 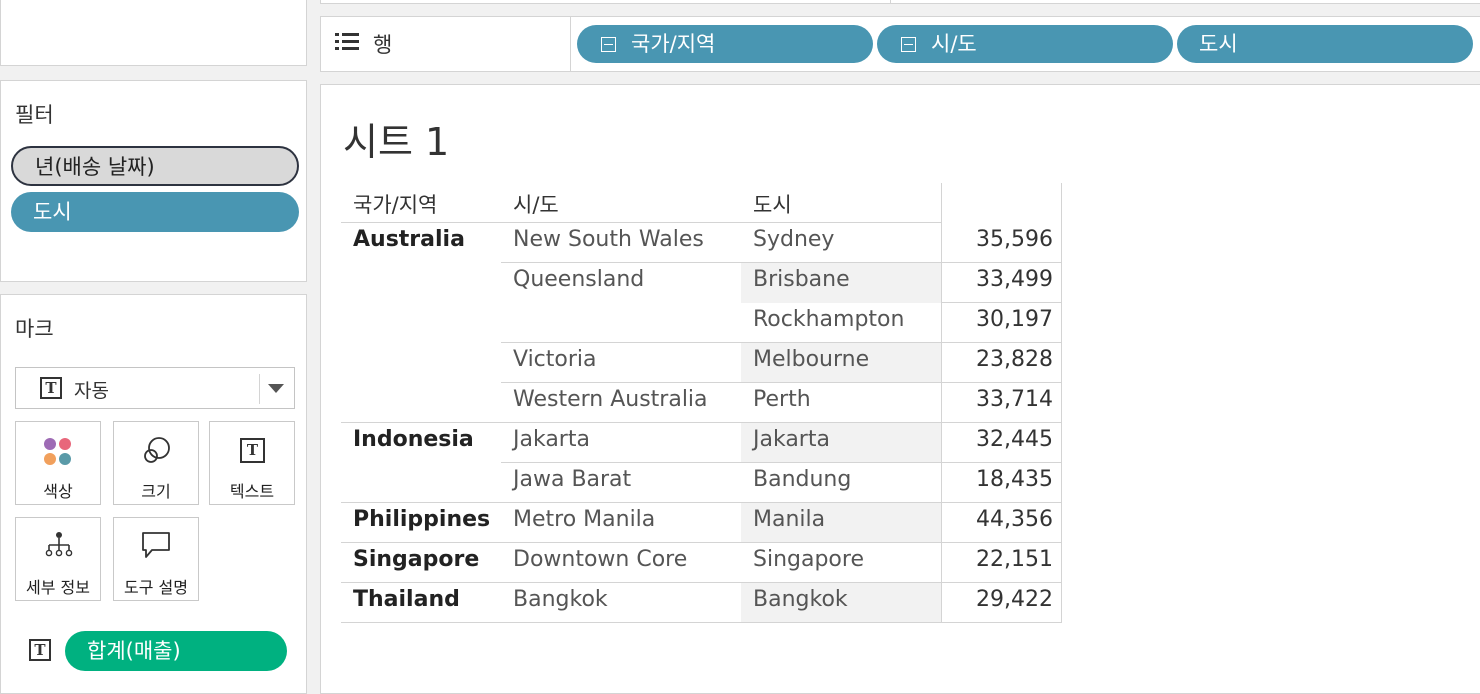 I want to click on filters-card: 필터 년(배송 날짜) 도시, so click(x=153, y=181).